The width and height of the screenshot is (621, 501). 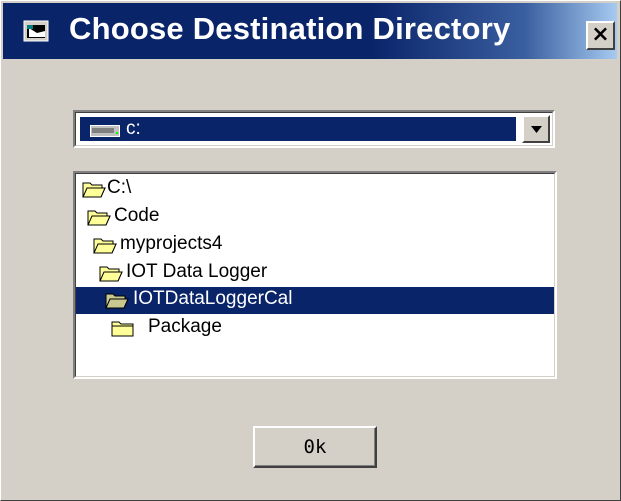 I want to click on close-button: ×, so click(x=600, y=35).